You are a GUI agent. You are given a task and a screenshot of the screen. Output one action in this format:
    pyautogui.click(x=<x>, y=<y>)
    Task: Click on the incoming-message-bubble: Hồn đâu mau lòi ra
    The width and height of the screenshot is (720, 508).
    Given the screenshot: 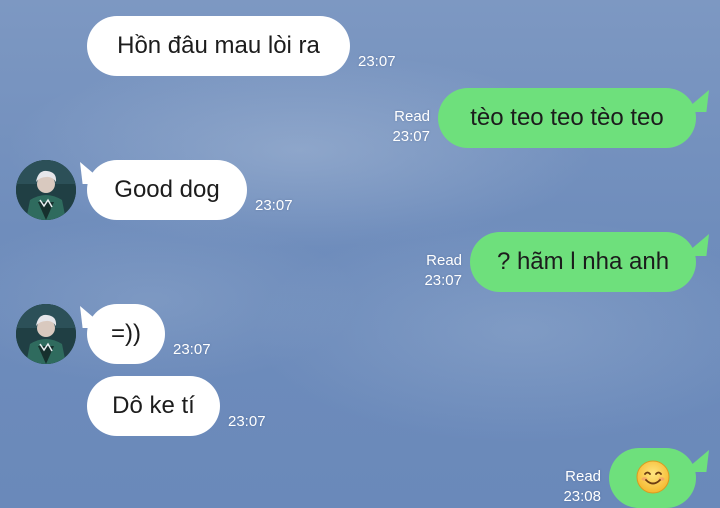 What is the action you would take?
    pyautogui.click(x=218, y=46)
    